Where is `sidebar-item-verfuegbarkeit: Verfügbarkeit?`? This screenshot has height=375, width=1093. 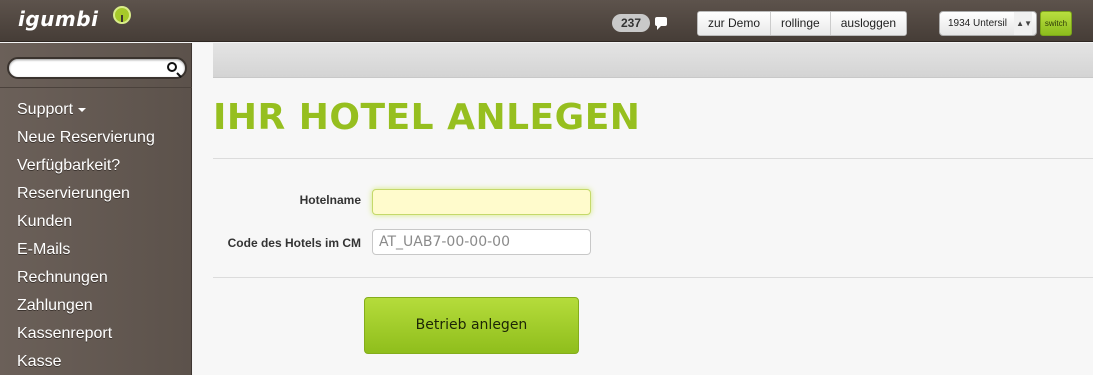
sidebar-item-verfuegbarkeit: Verfügbarkeit? is located at coordinates (96, 166).